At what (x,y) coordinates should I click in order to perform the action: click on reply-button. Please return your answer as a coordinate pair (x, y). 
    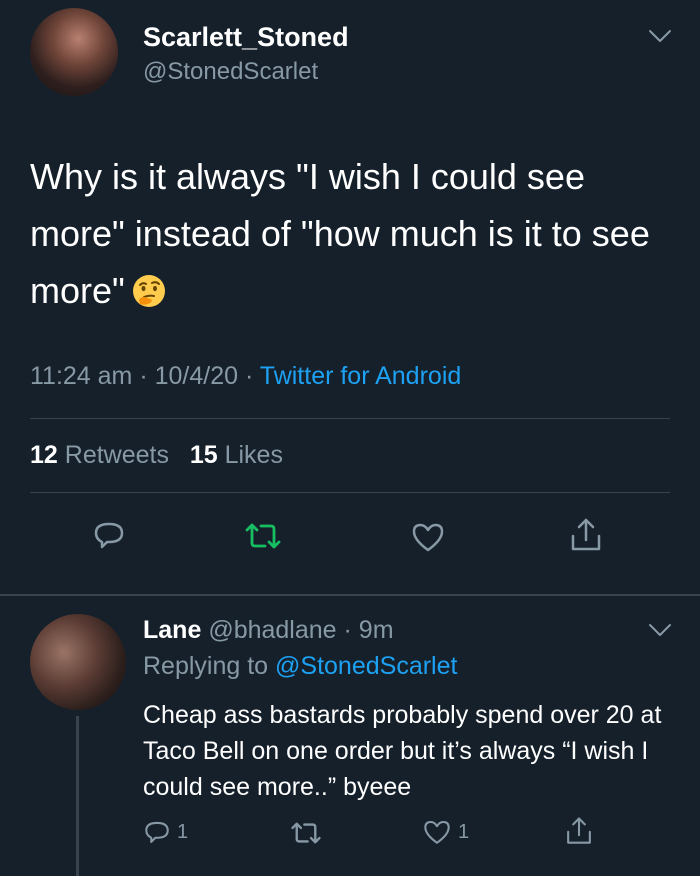
    Looking at the image, I should click on (109, 535).